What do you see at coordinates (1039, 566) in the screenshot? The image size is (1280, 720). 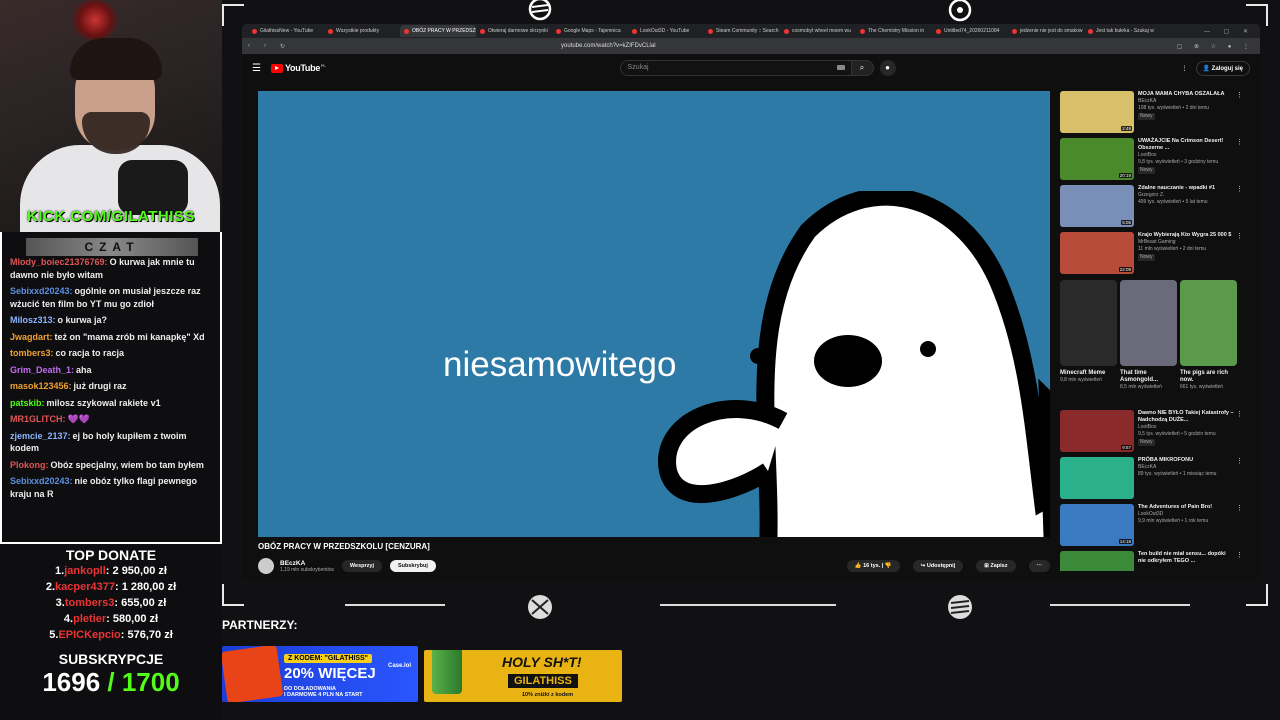 I see `more-actions-icon: ⋯` at bounding box center [1039, 566].